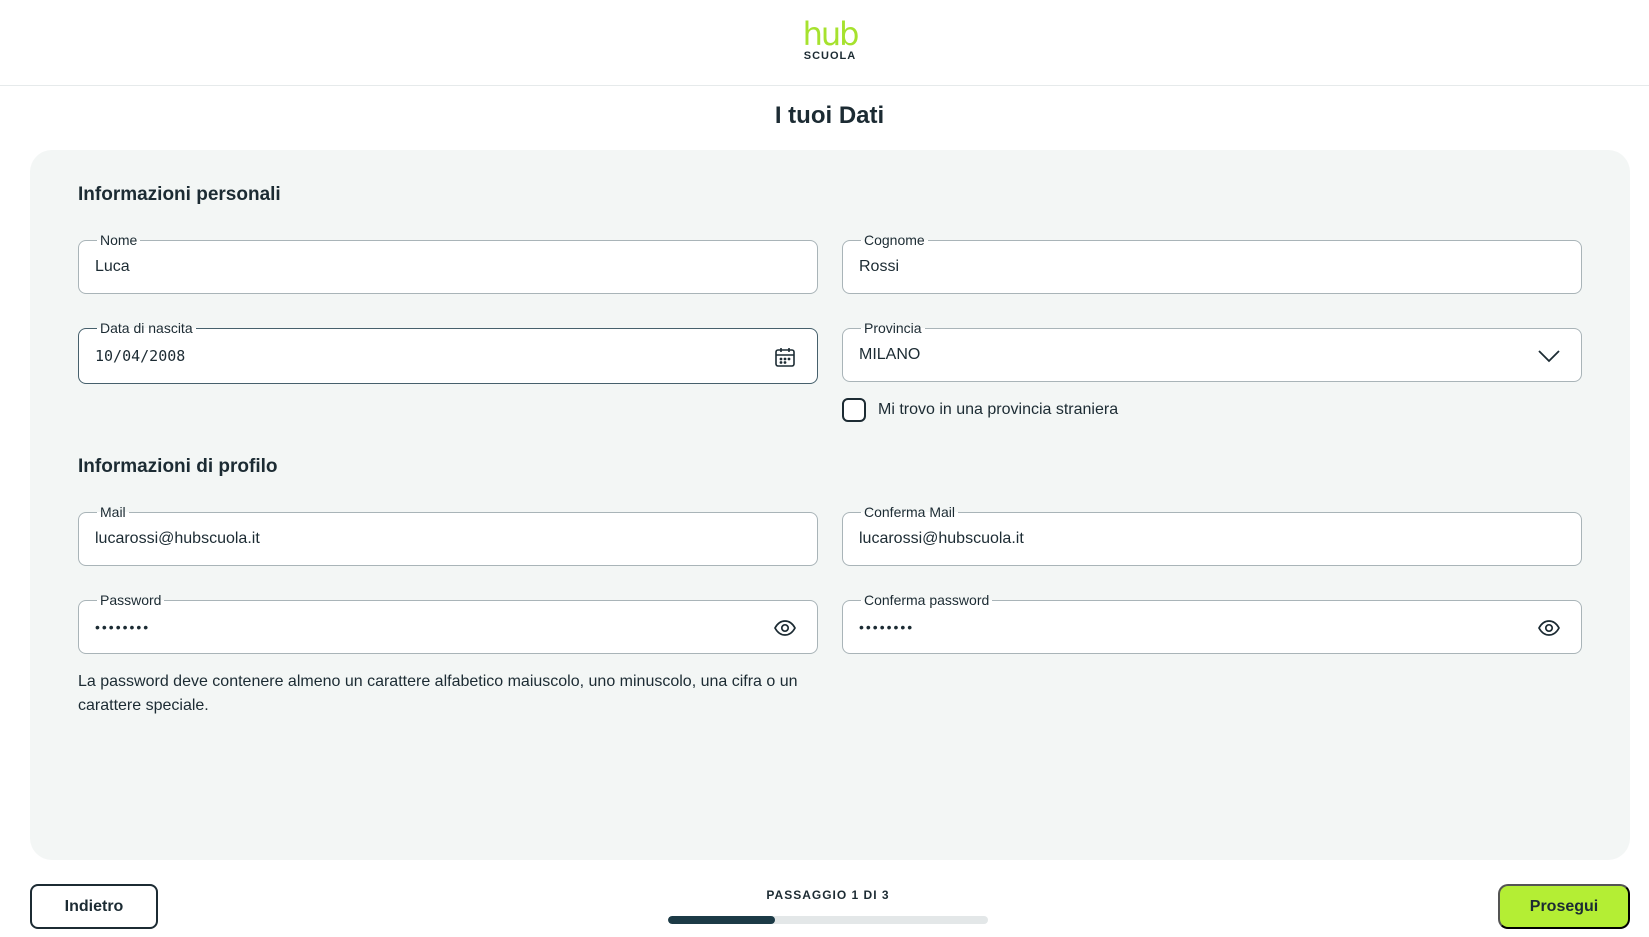 The height and width of the screenshot is (937, 1649). Describe the element at coordinates (119, 240) in the screenshot. I see `nome-label: Nome` at that location.